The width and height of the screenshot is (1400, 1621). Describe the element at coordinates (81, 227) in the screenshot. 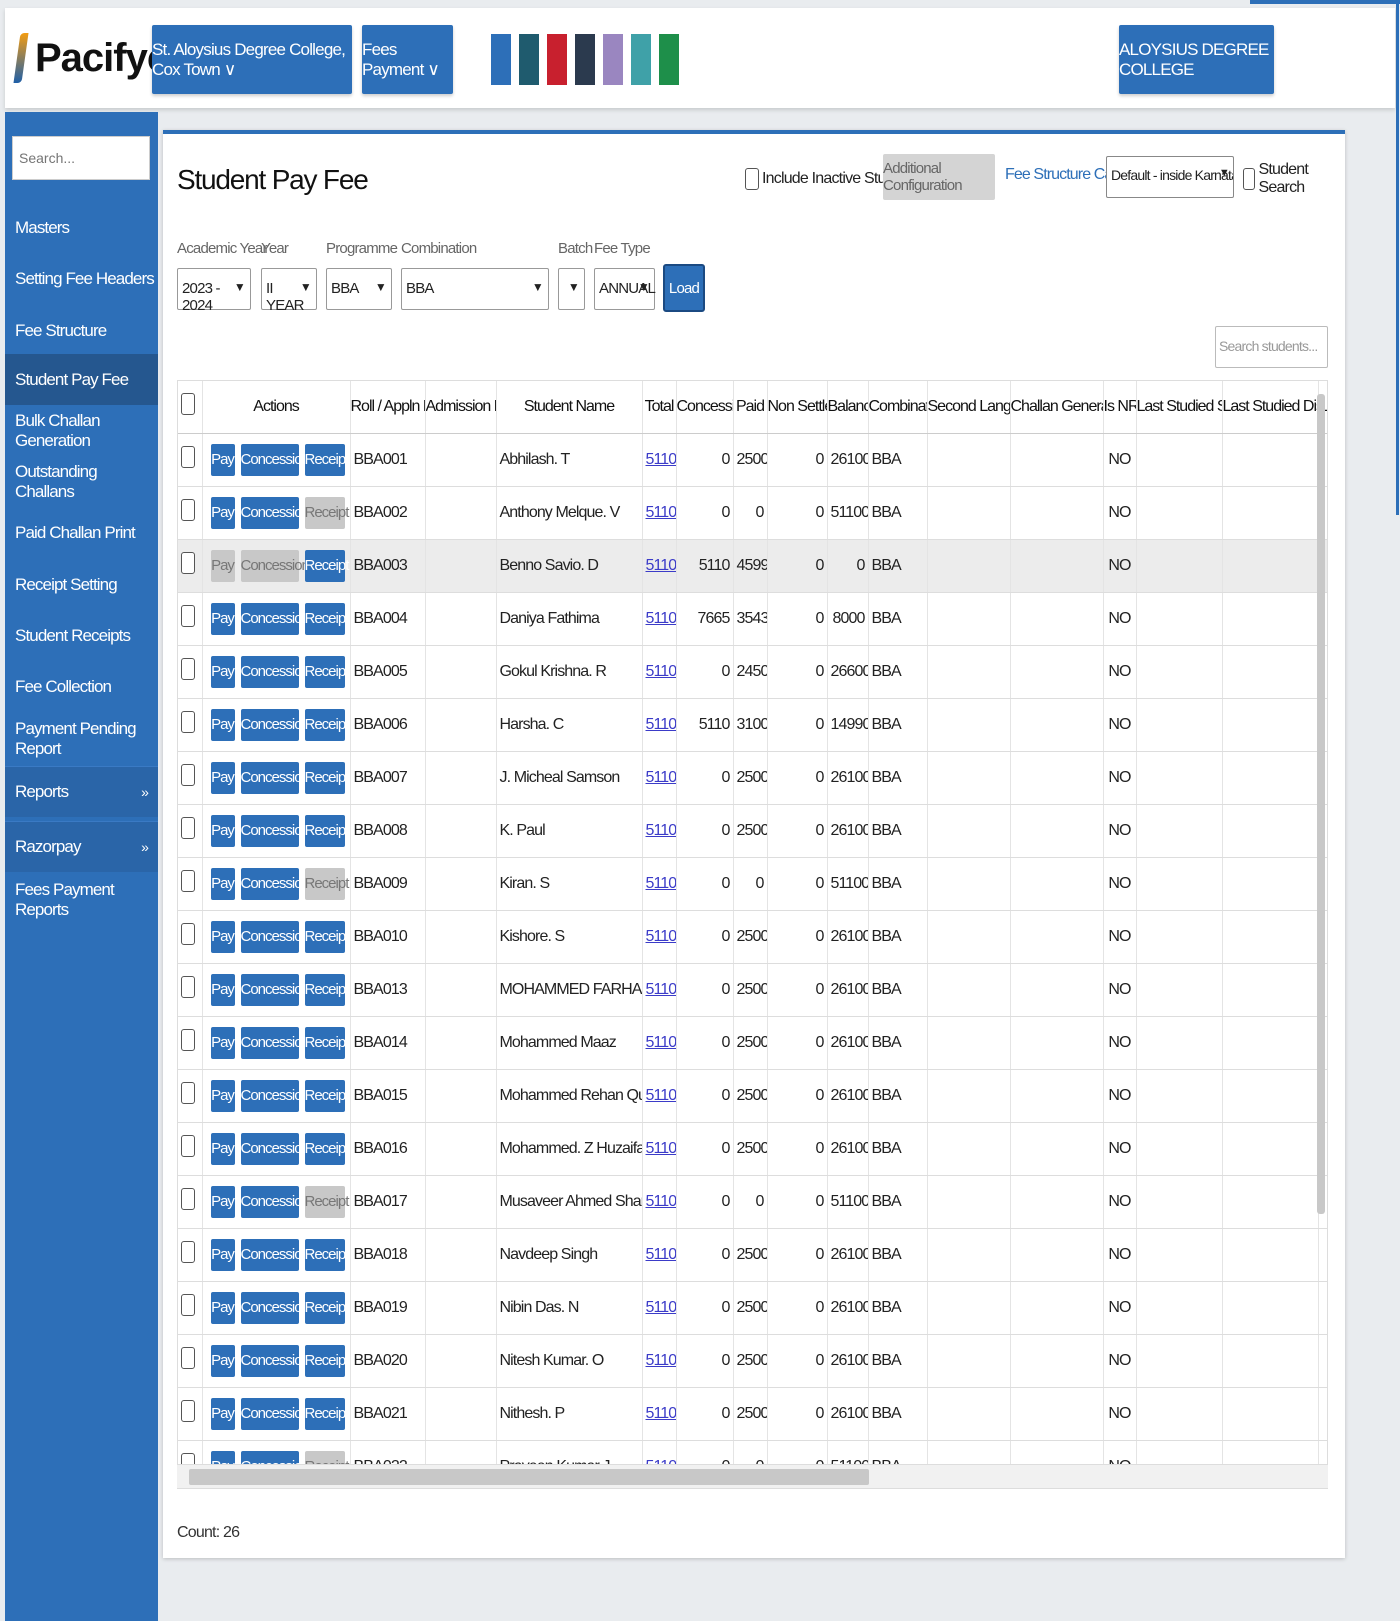

I see `sidebar-item-0: Masters` at that location.